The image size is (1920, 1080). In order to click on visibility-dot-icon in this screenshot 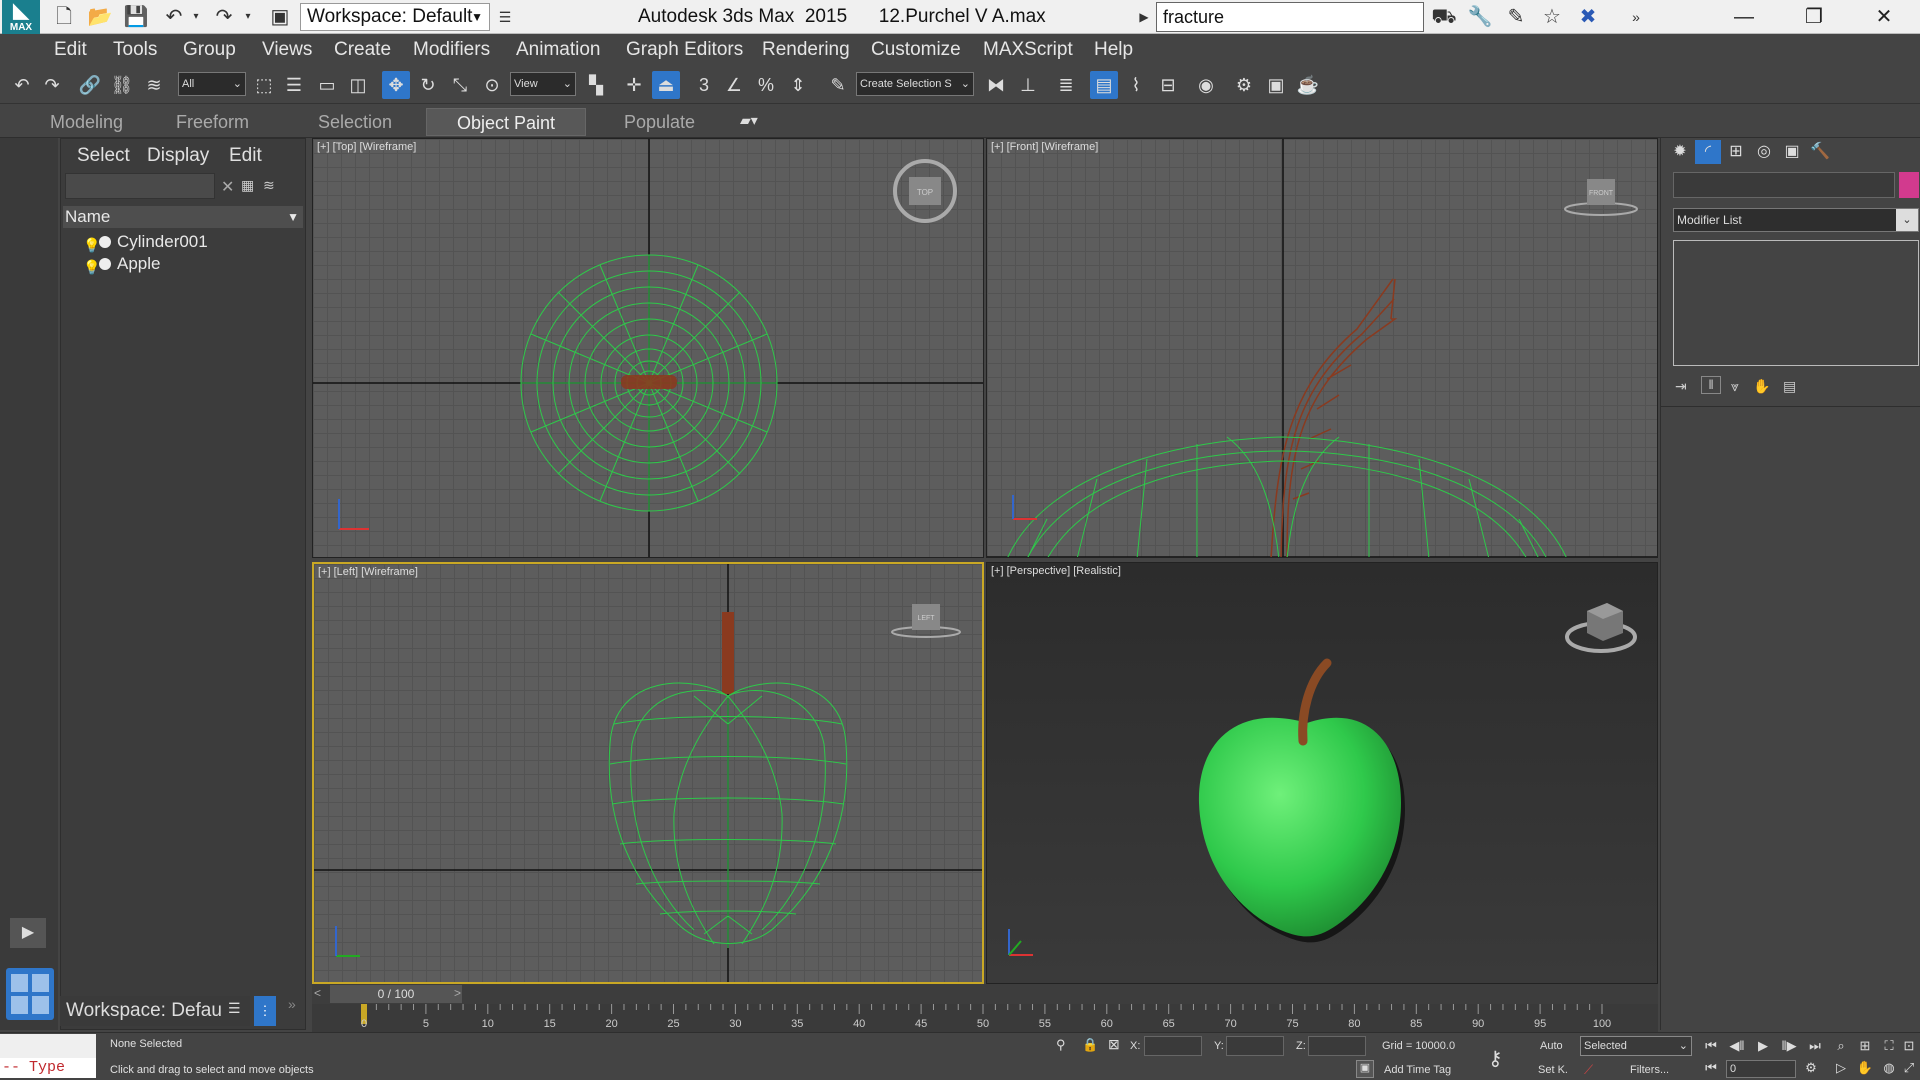, I will do `click(105, 264)`.